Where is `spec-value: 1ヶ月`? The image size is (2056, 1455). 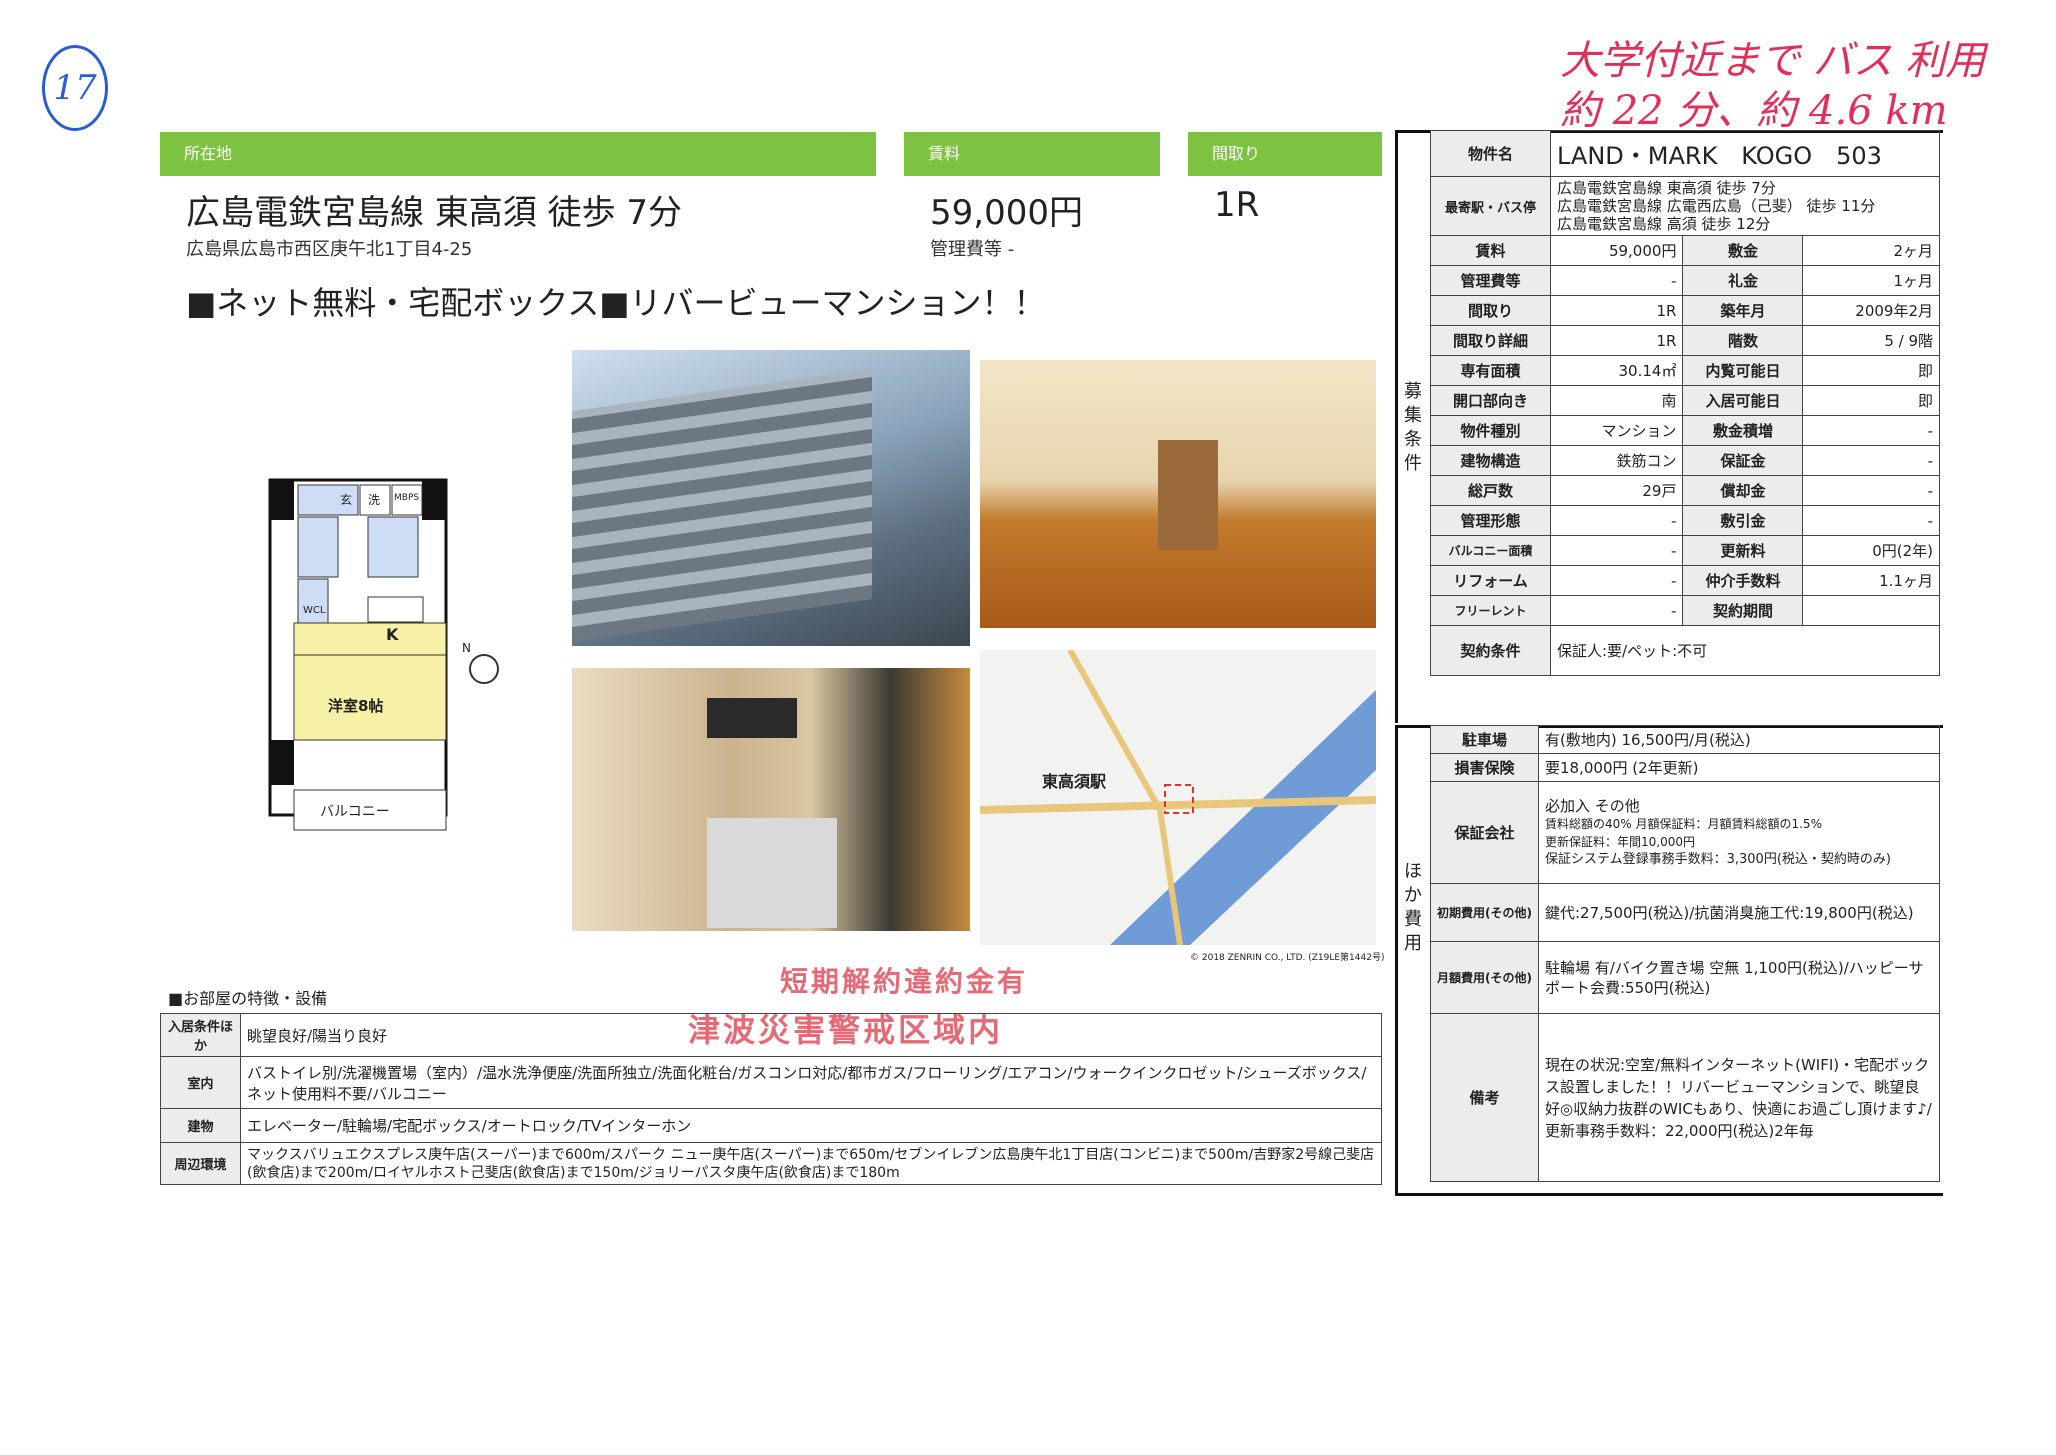 spec-value: 1ヶ月 is located at coordinates (1871, 280).